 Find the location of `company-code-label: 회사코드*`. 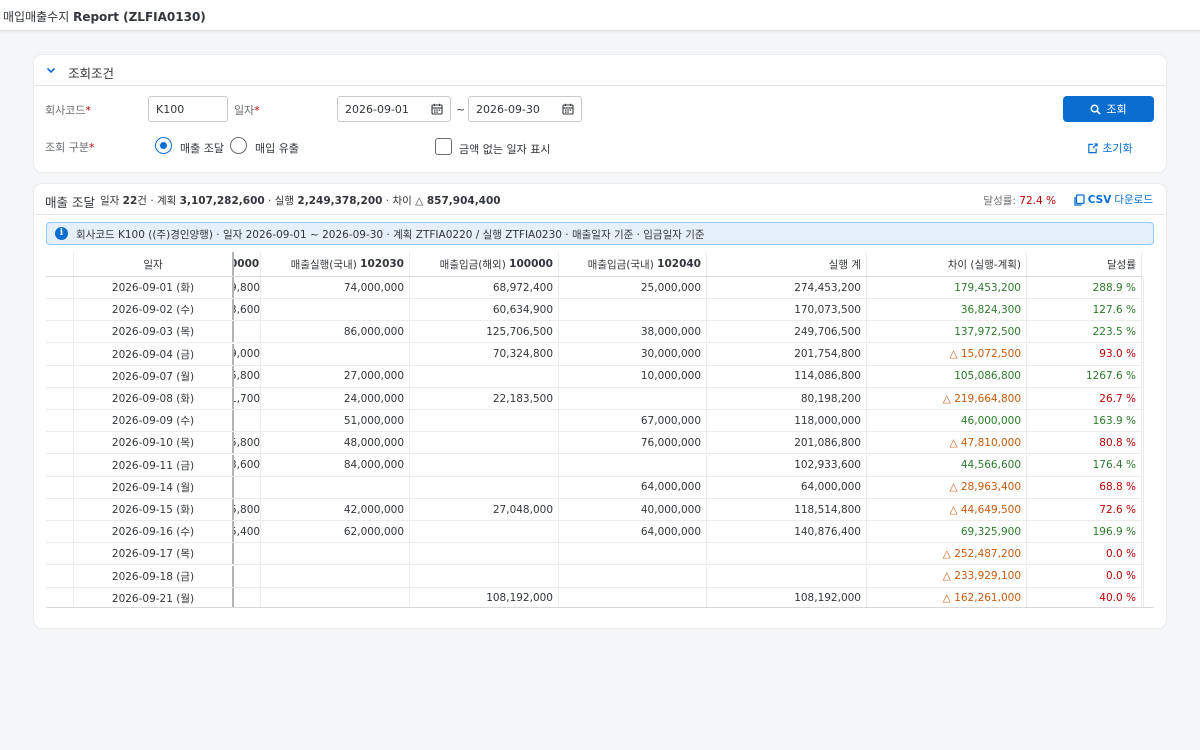

company-code-label: 회사코드* is located at coordinates (68, 110).